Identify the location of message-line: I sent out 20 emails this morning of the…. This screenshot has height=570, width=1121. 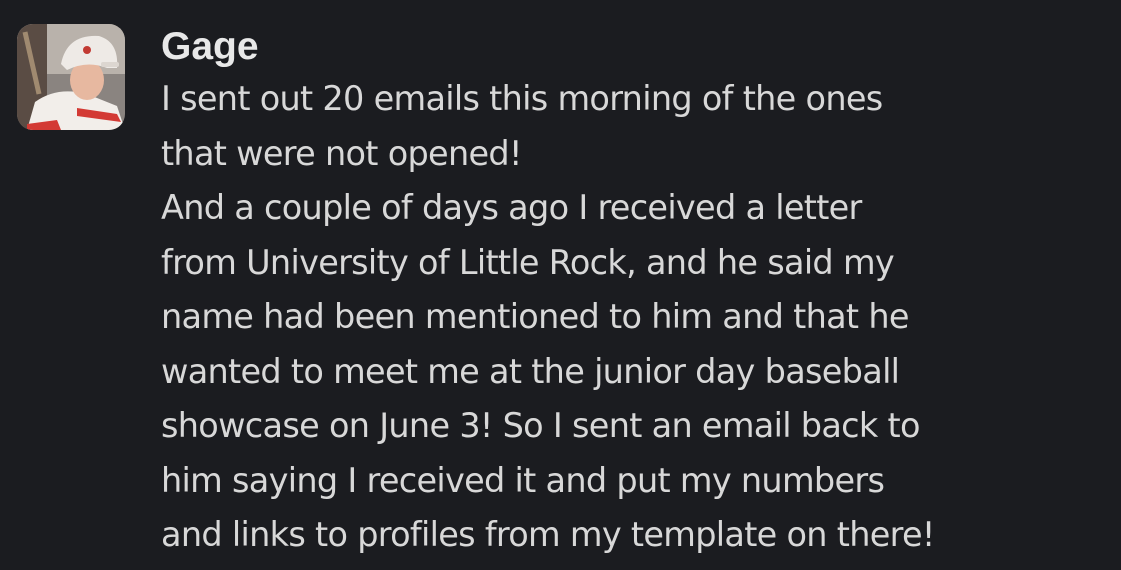
(522, 98).